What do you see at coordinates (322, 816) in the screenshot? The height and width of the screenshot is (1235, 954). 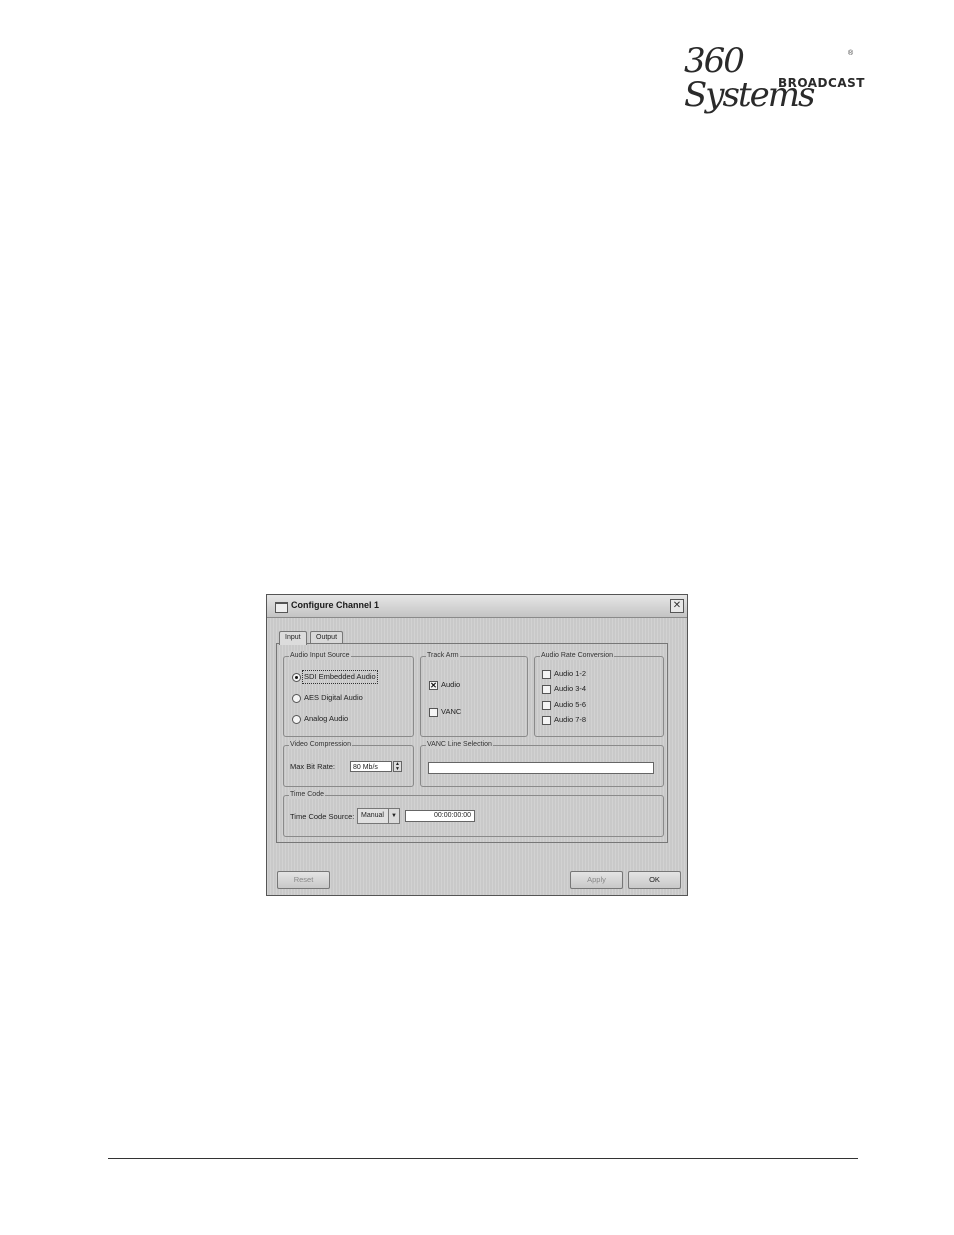 I see `time-code-source-label: Time Code Source:` at bounding box center [322, 816].